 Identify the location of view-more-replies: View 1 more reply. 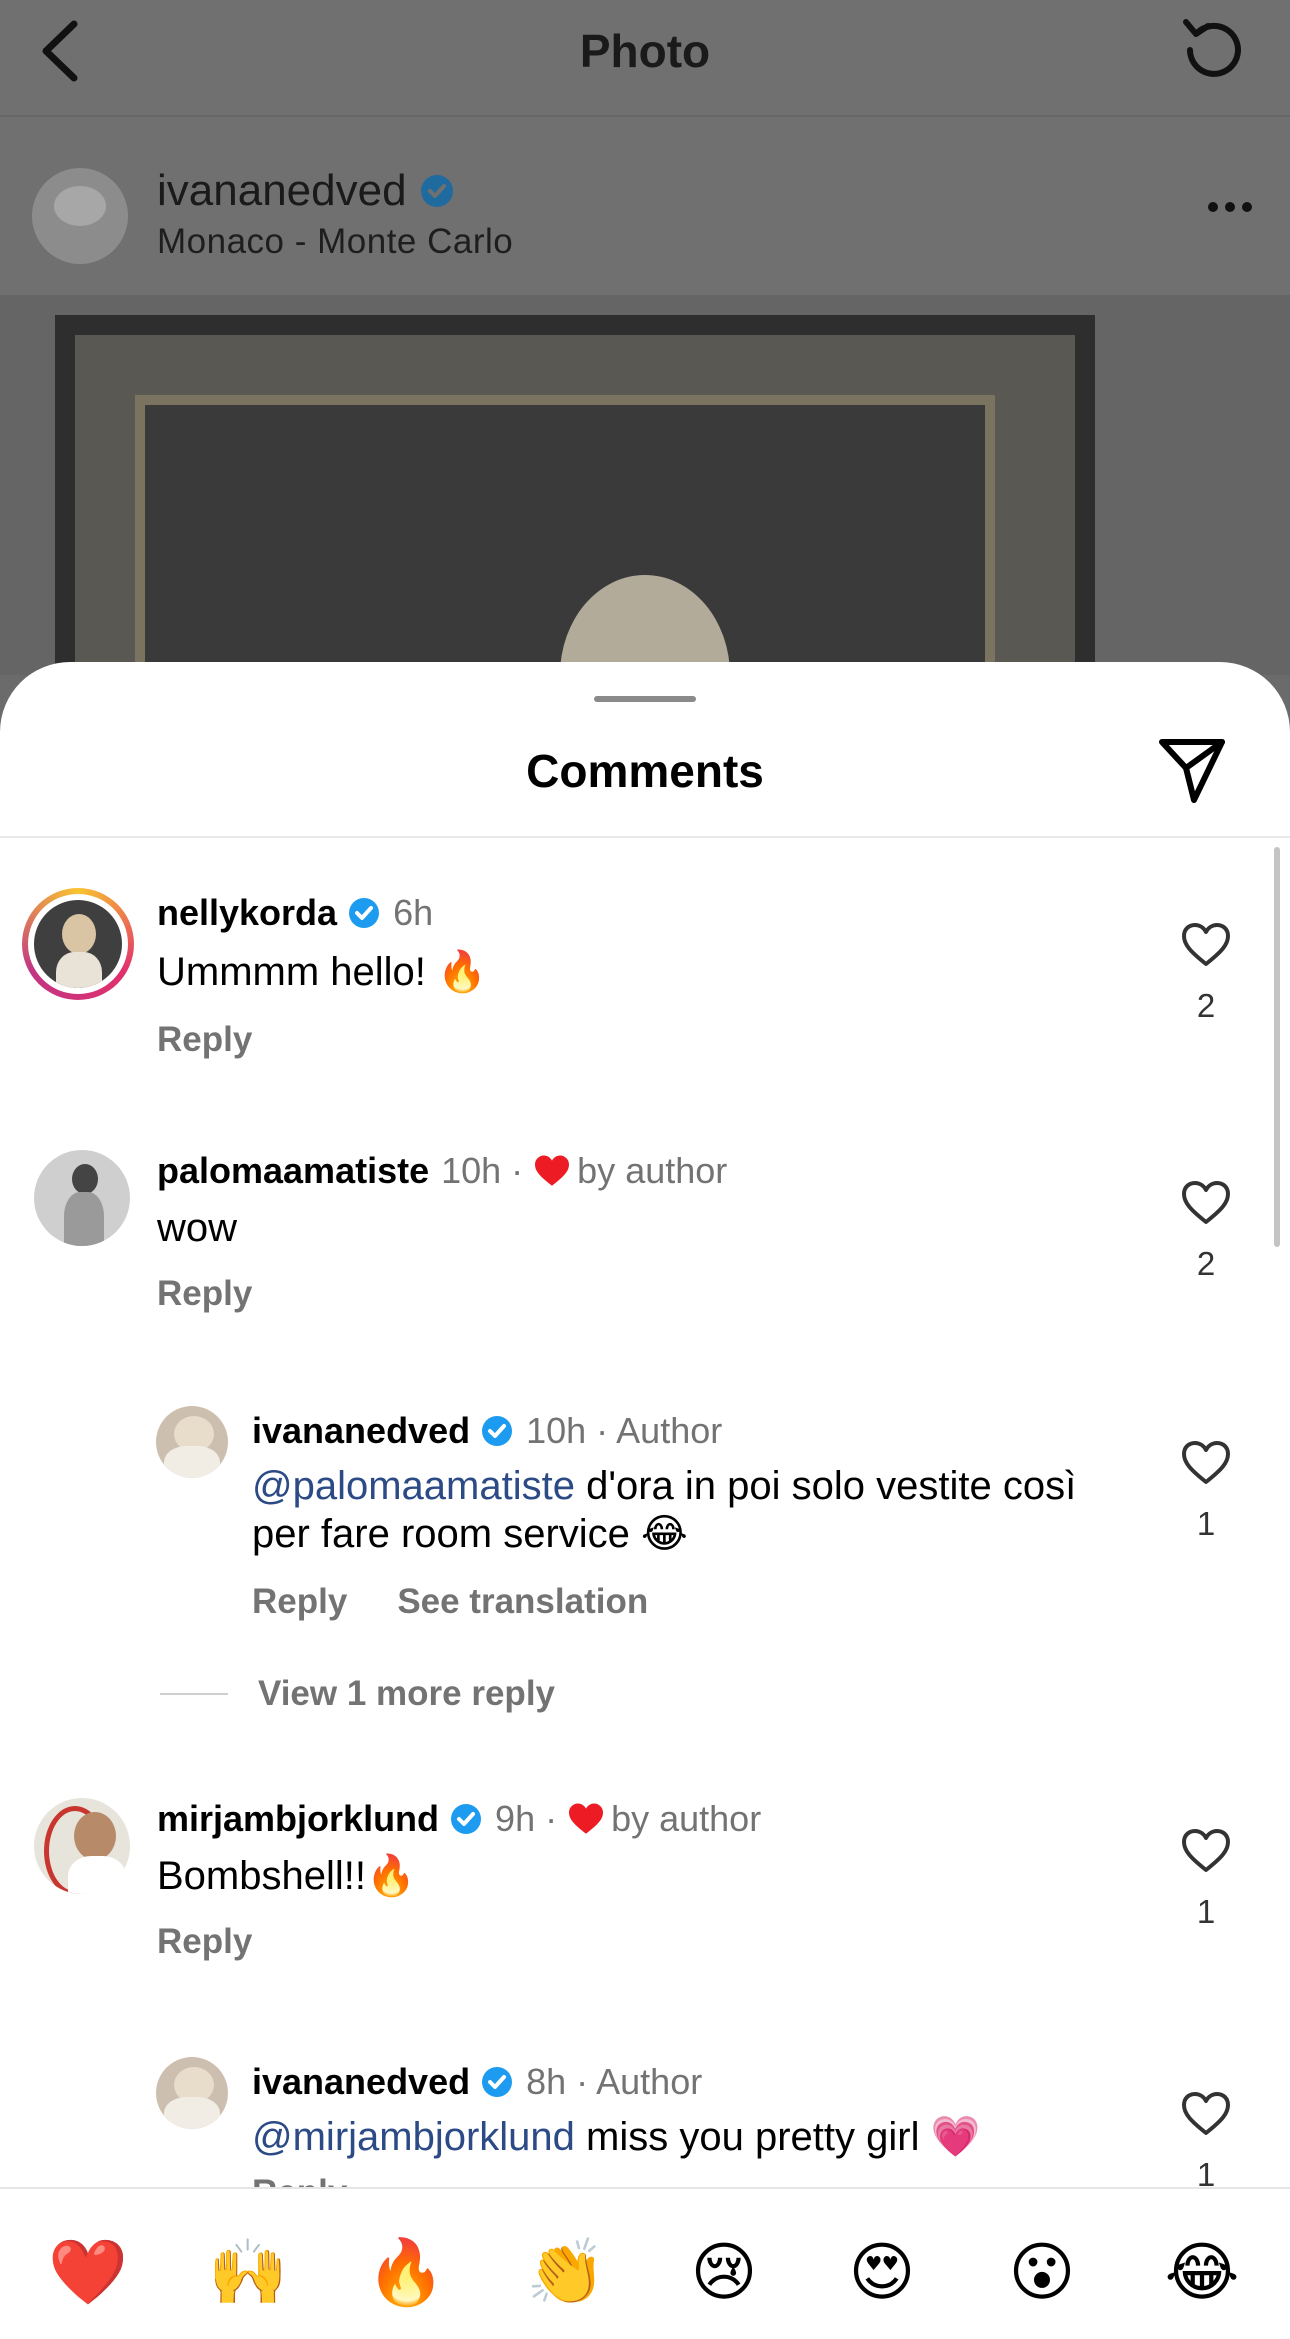
(357, 1694).